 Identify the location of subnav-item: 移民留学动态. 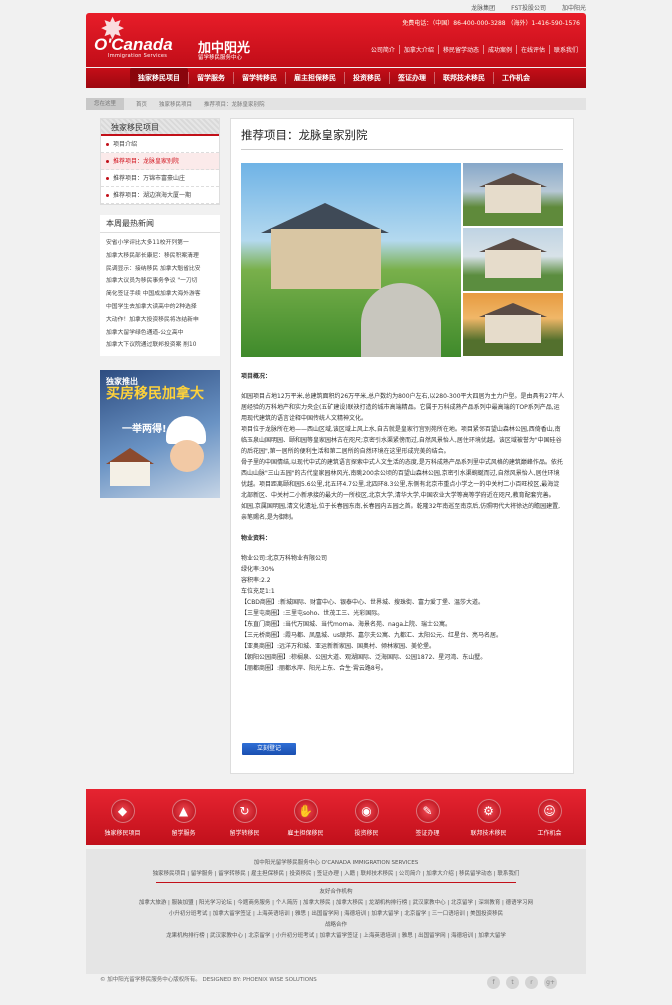
(460, 49).